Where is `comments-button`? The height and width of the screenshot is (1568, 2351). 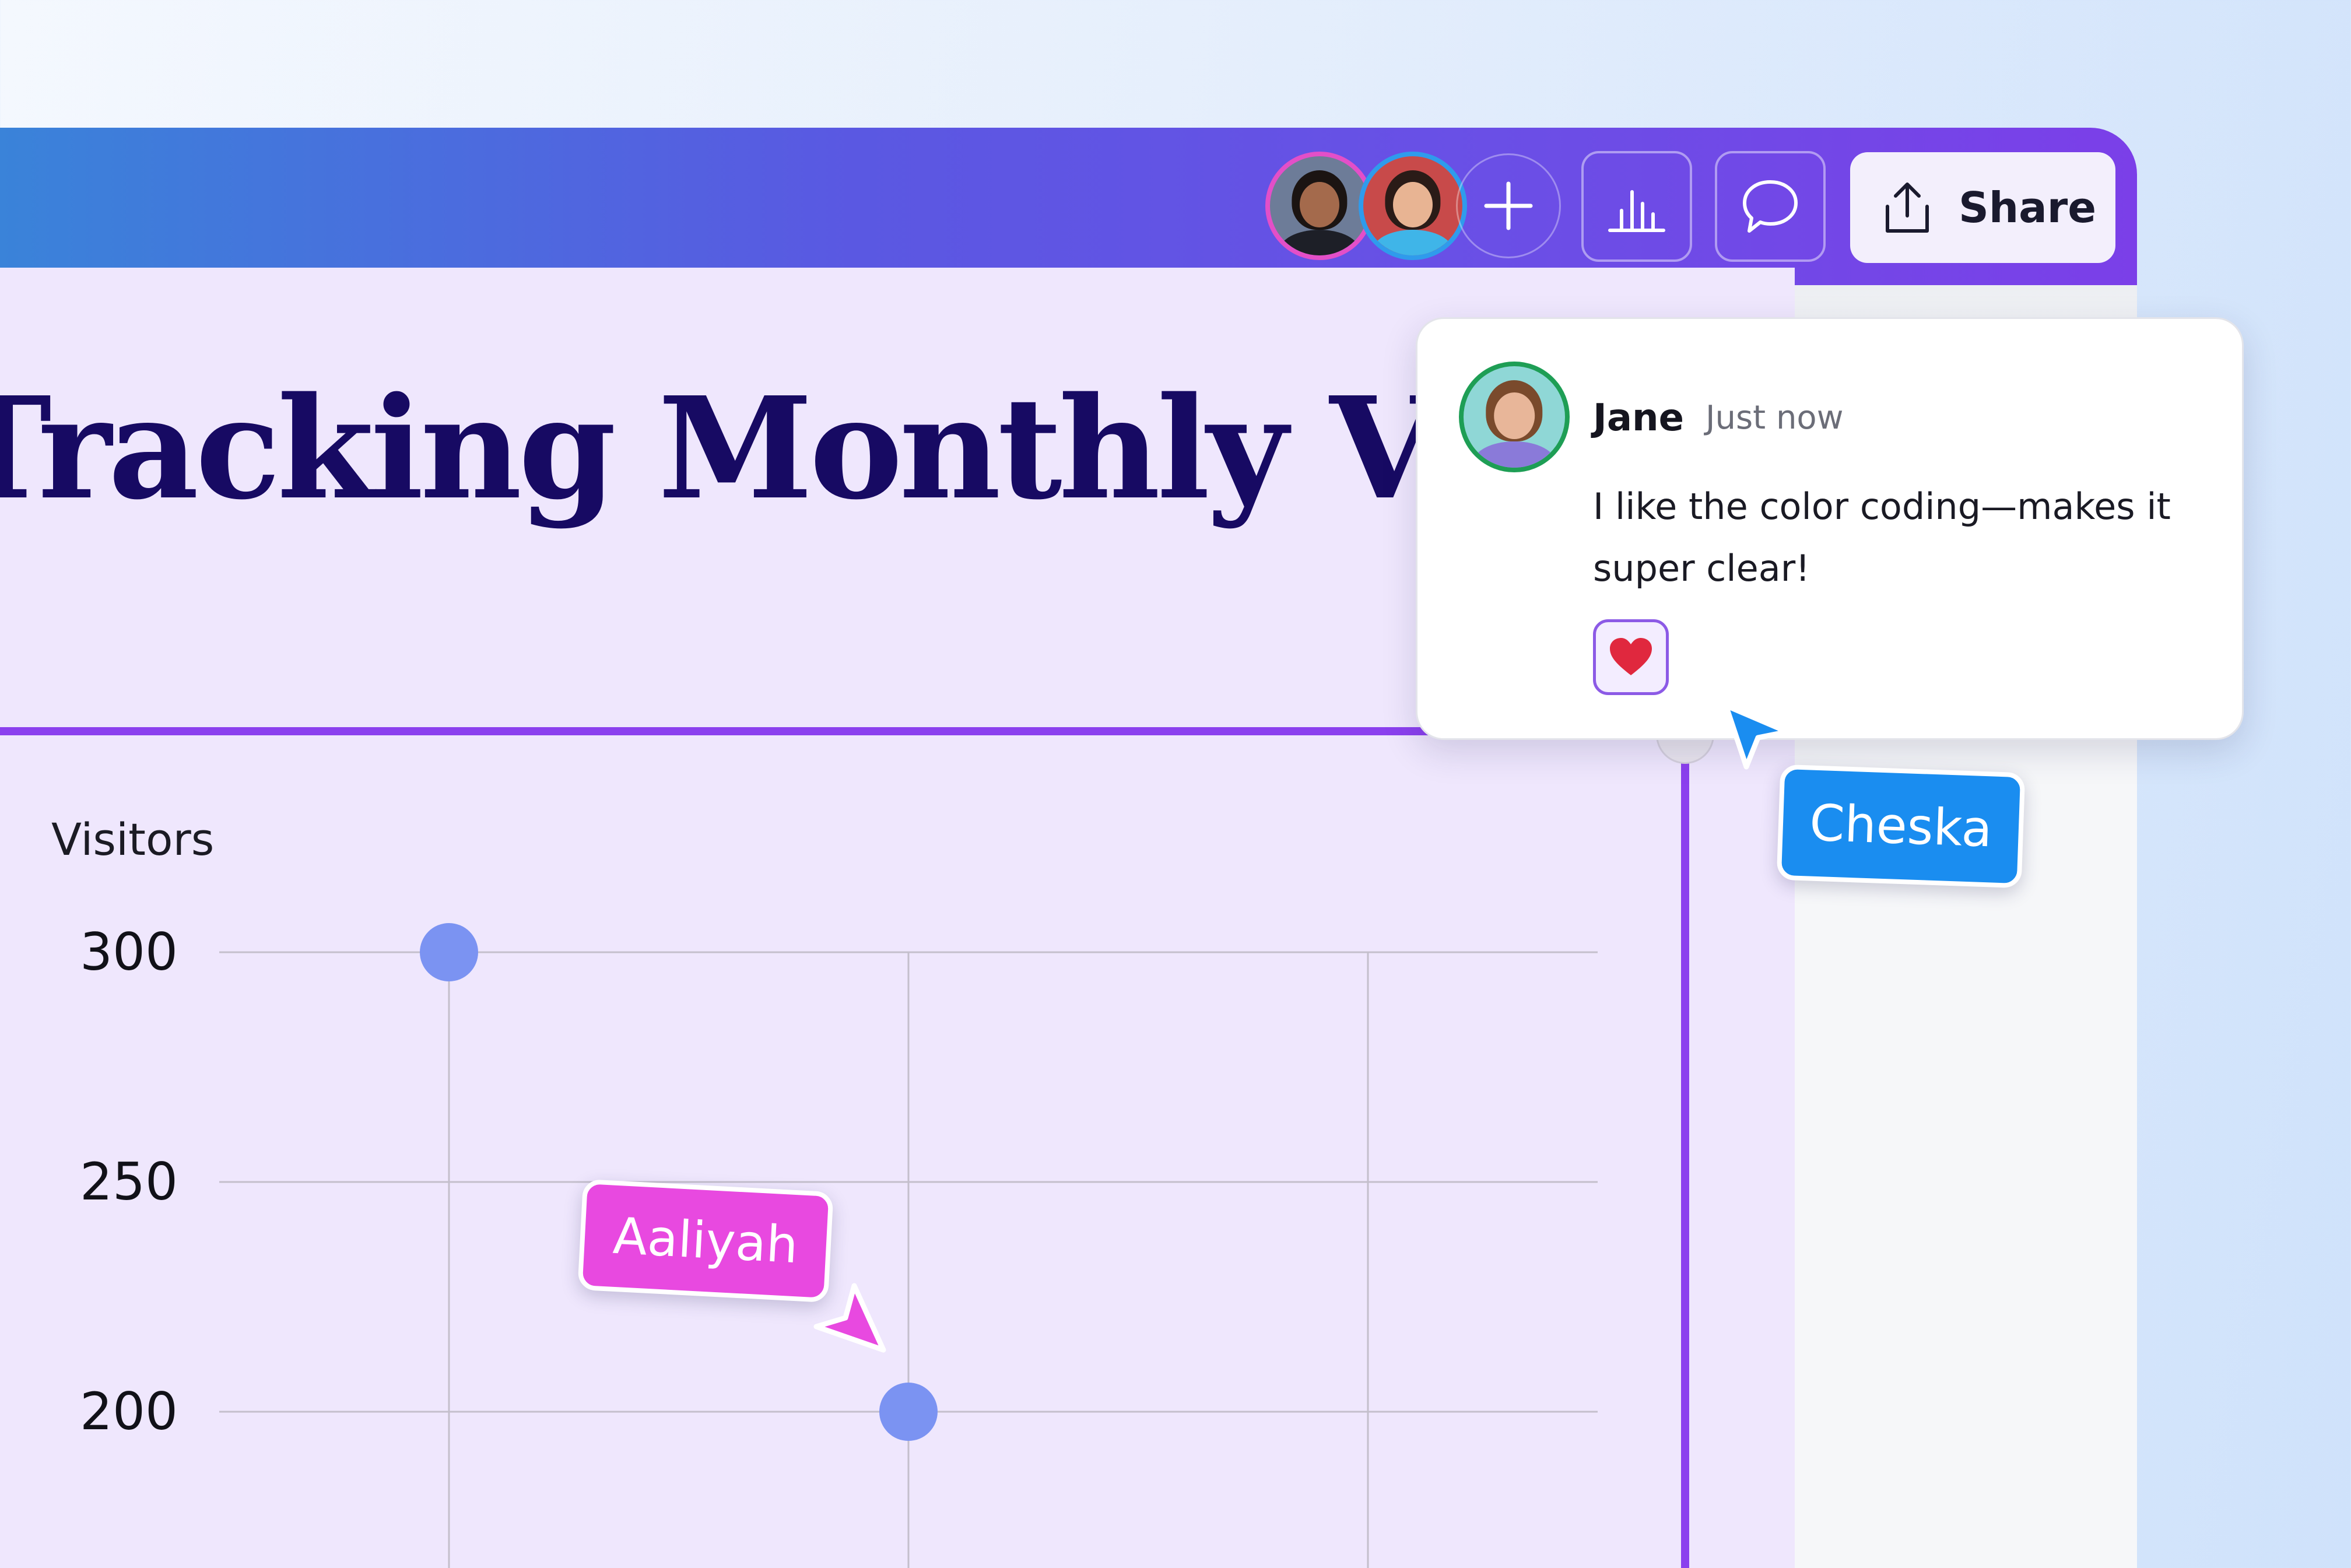 comments-button is located at coordinates (1770, 207).